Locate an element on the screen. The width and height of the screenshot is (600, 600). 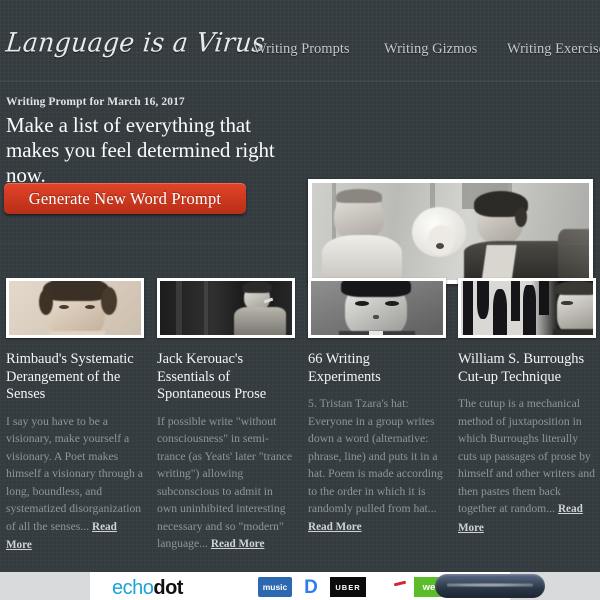
advertisement-content: echodot music D UBER we is located at coordinates (317, 586).